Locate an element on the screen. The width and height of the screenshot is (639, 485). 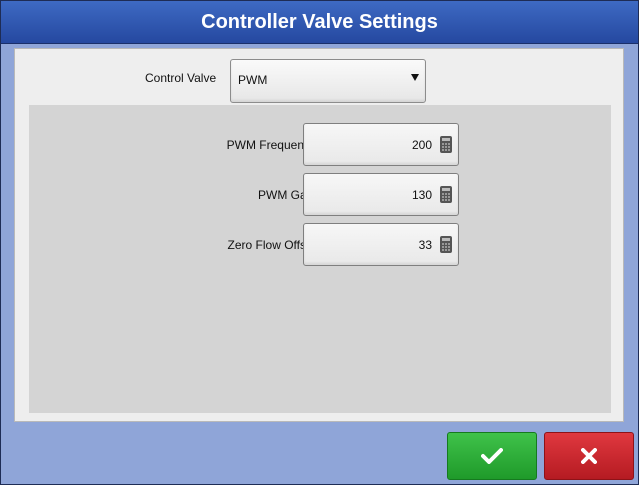
cancel-button is located at coordinates (589, 456).